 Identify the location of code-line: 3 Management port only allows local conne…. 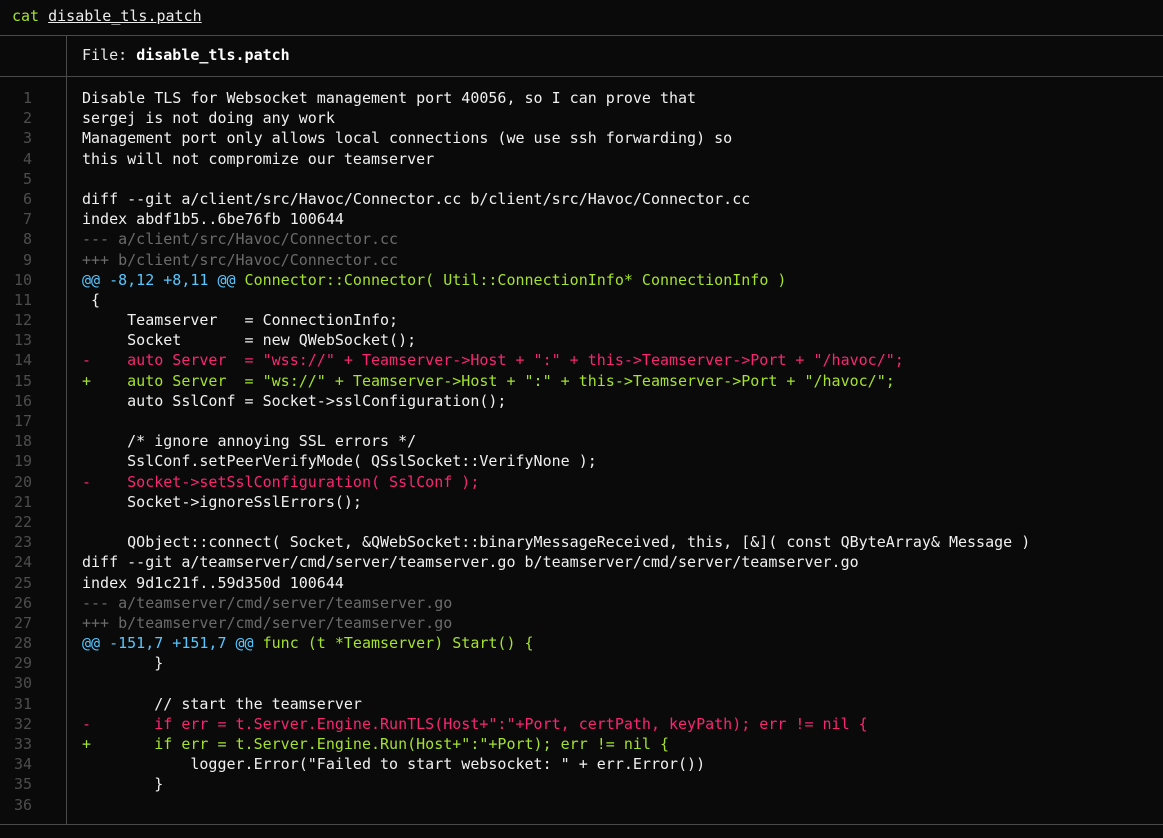
(581, 138).